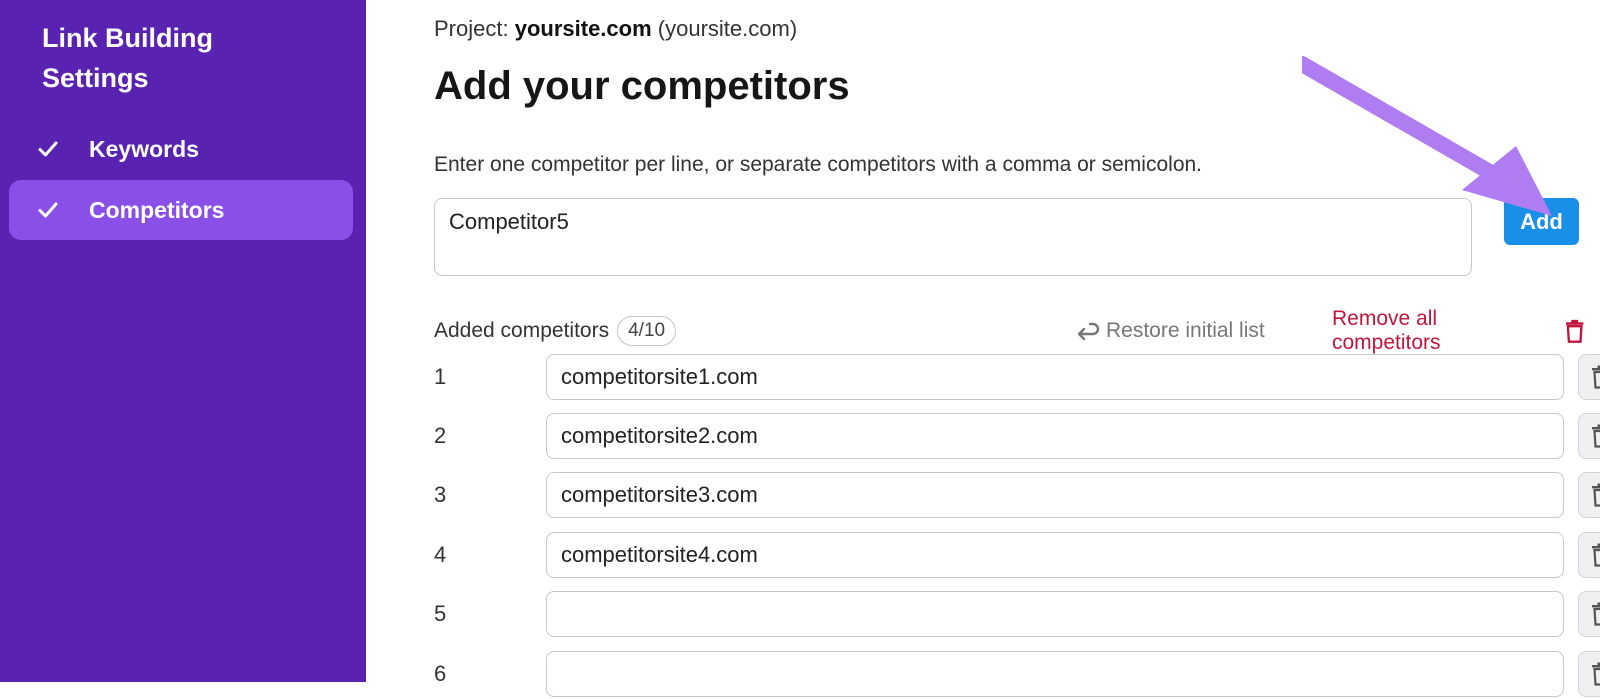 The image size is (1600, 699). I want to click on remove-all-competitors-button: Remove all competitors, so click(1458, 331).